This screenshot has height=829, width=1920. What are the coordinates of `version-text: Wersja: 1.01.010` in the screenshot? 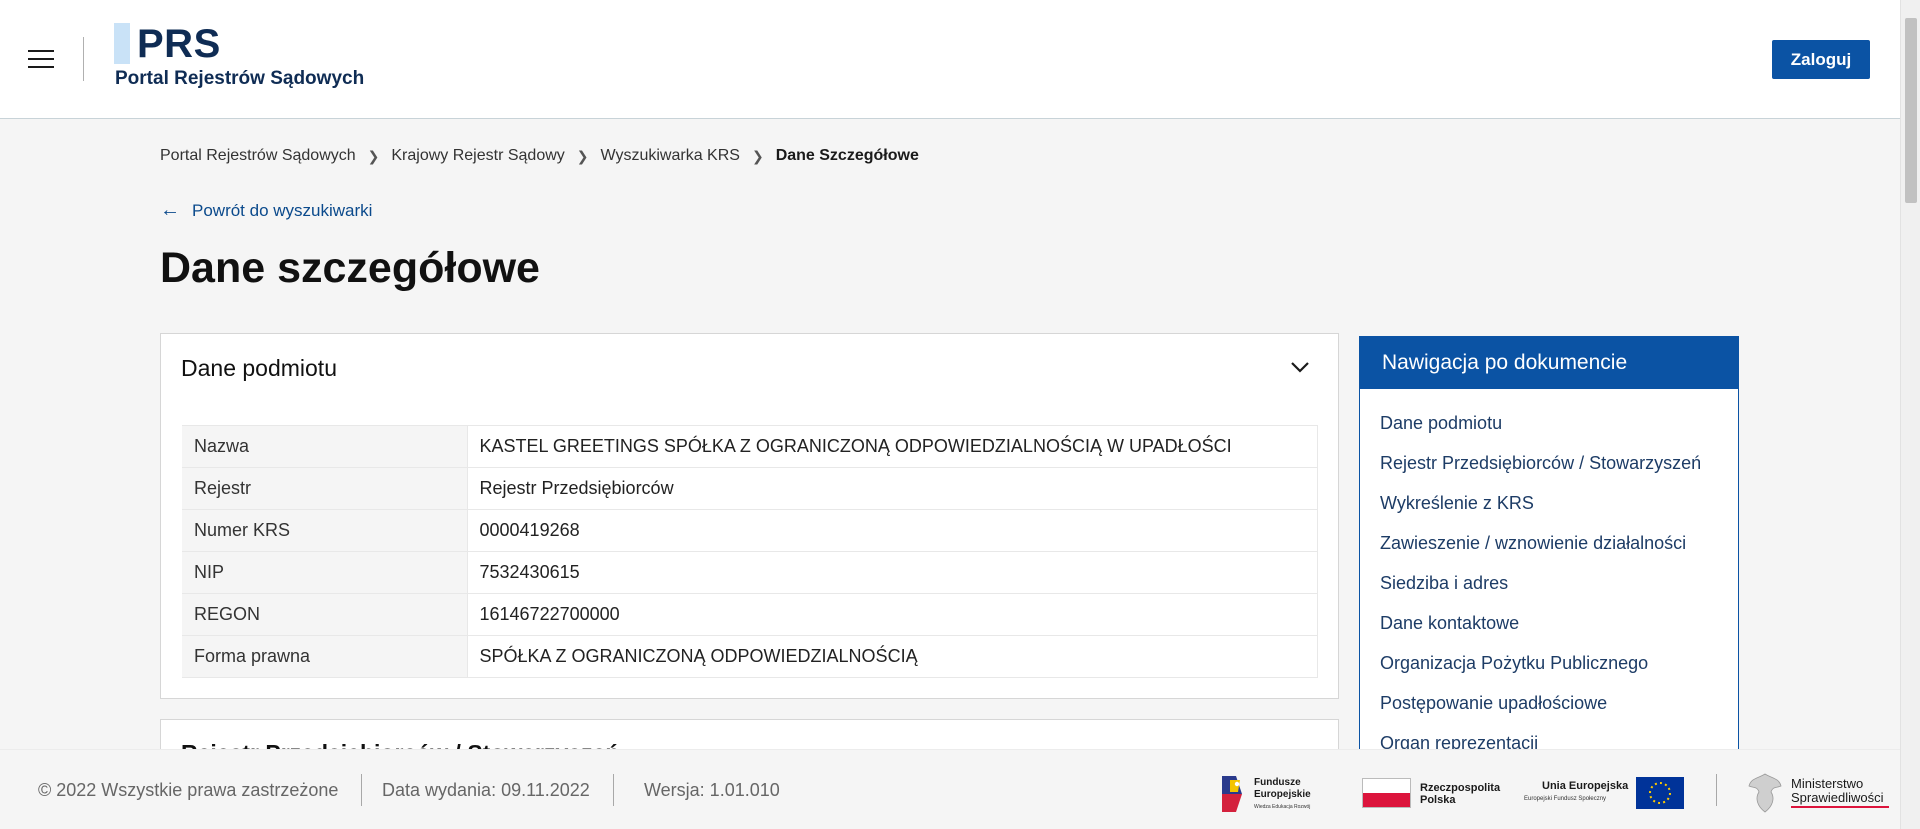 It's located at (712, 790).